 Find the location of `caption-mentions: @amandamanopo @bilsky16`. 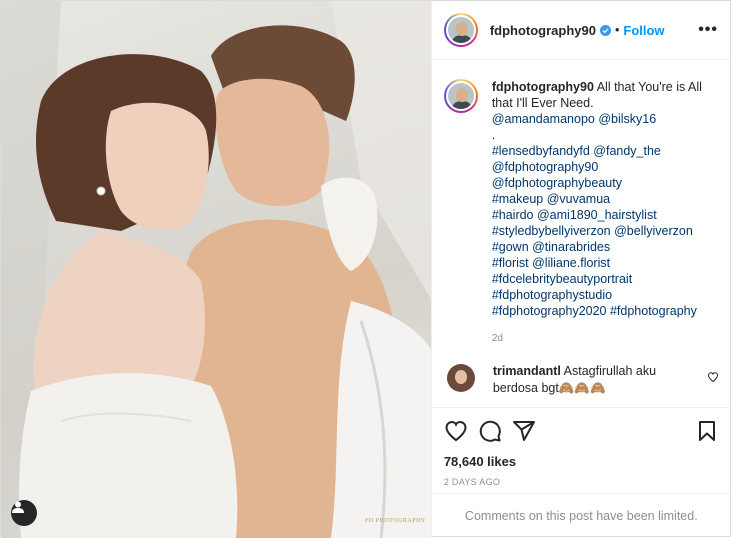

caption-mentions: @amandamanopo @bilsky16 is located at coordinates (574, 119).